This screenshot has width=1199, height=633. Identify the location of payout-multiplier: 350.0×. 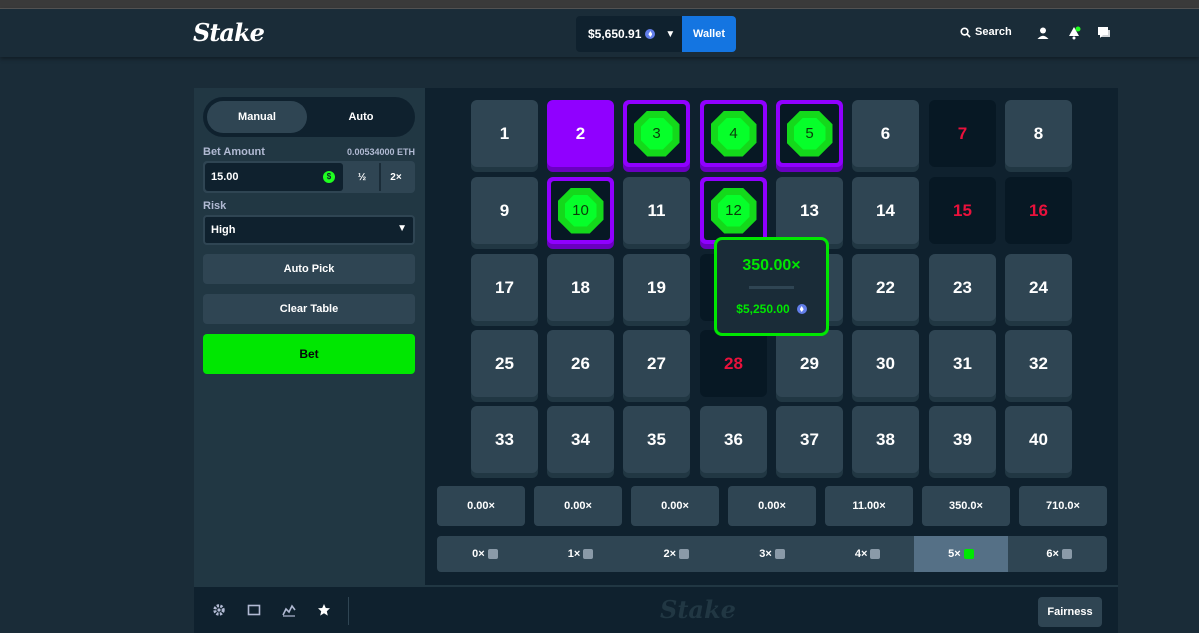
(966, 506).